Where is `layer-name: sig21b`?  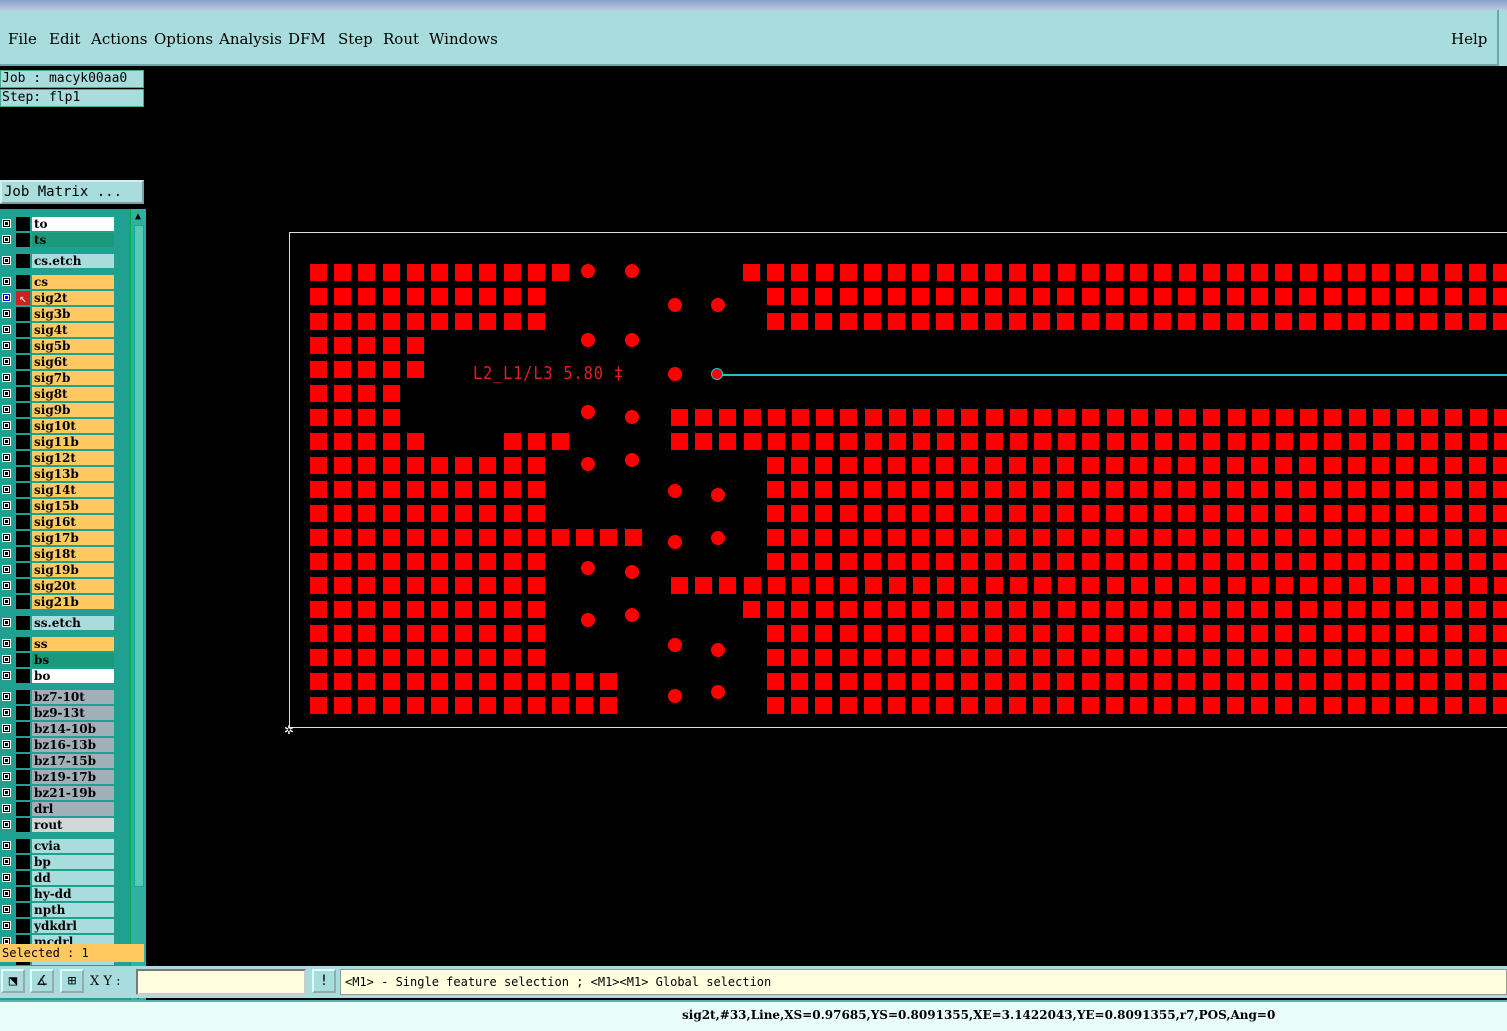
layer-name: sig21b is located at coordinates (73, 602).